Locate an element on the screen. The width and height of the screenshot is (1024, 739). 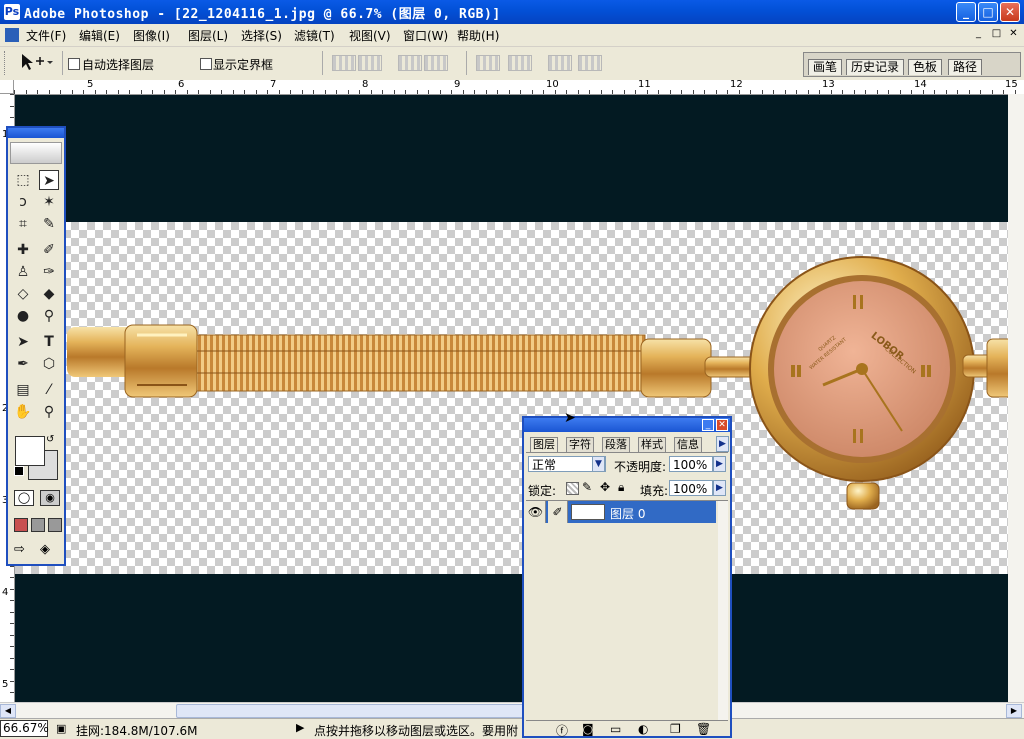
doc-close-button: ✕ is located at coordinates (1013, 34).